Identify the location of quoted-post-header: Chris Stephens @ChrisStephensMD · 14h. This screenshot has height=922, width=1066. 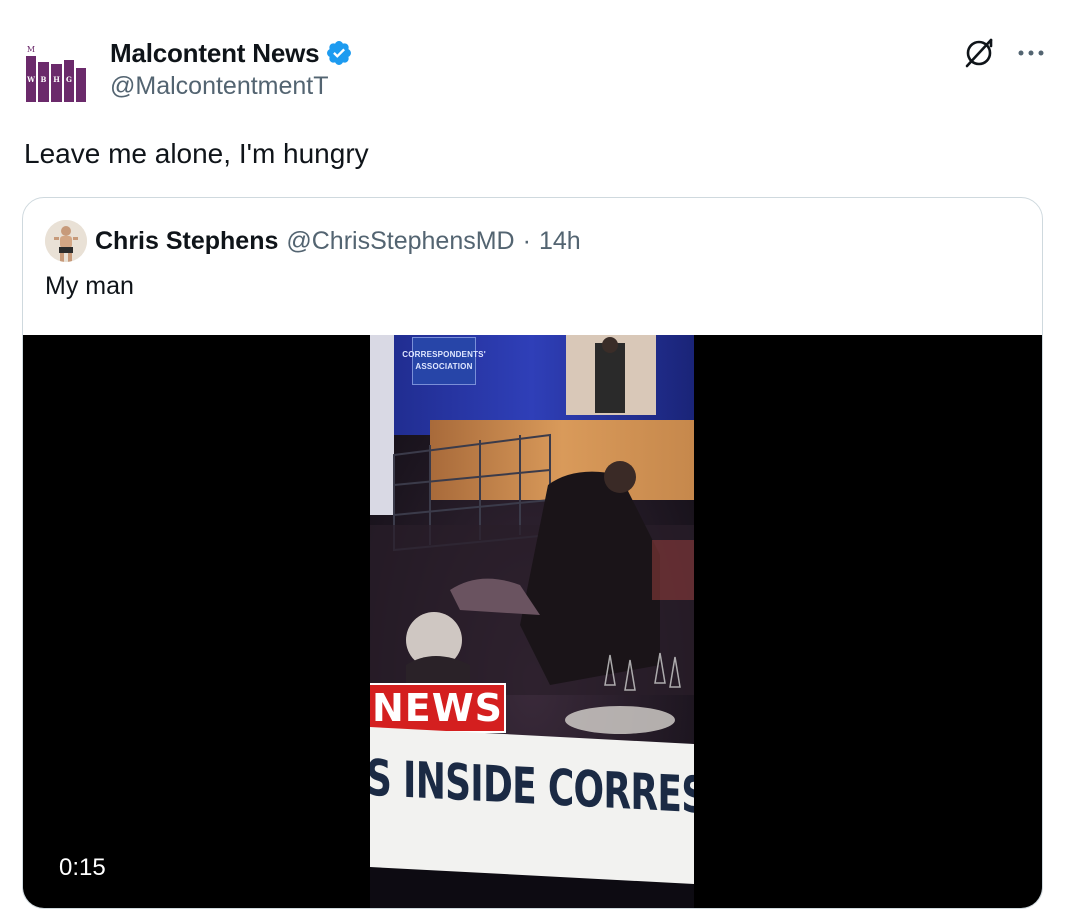
(313, 241).